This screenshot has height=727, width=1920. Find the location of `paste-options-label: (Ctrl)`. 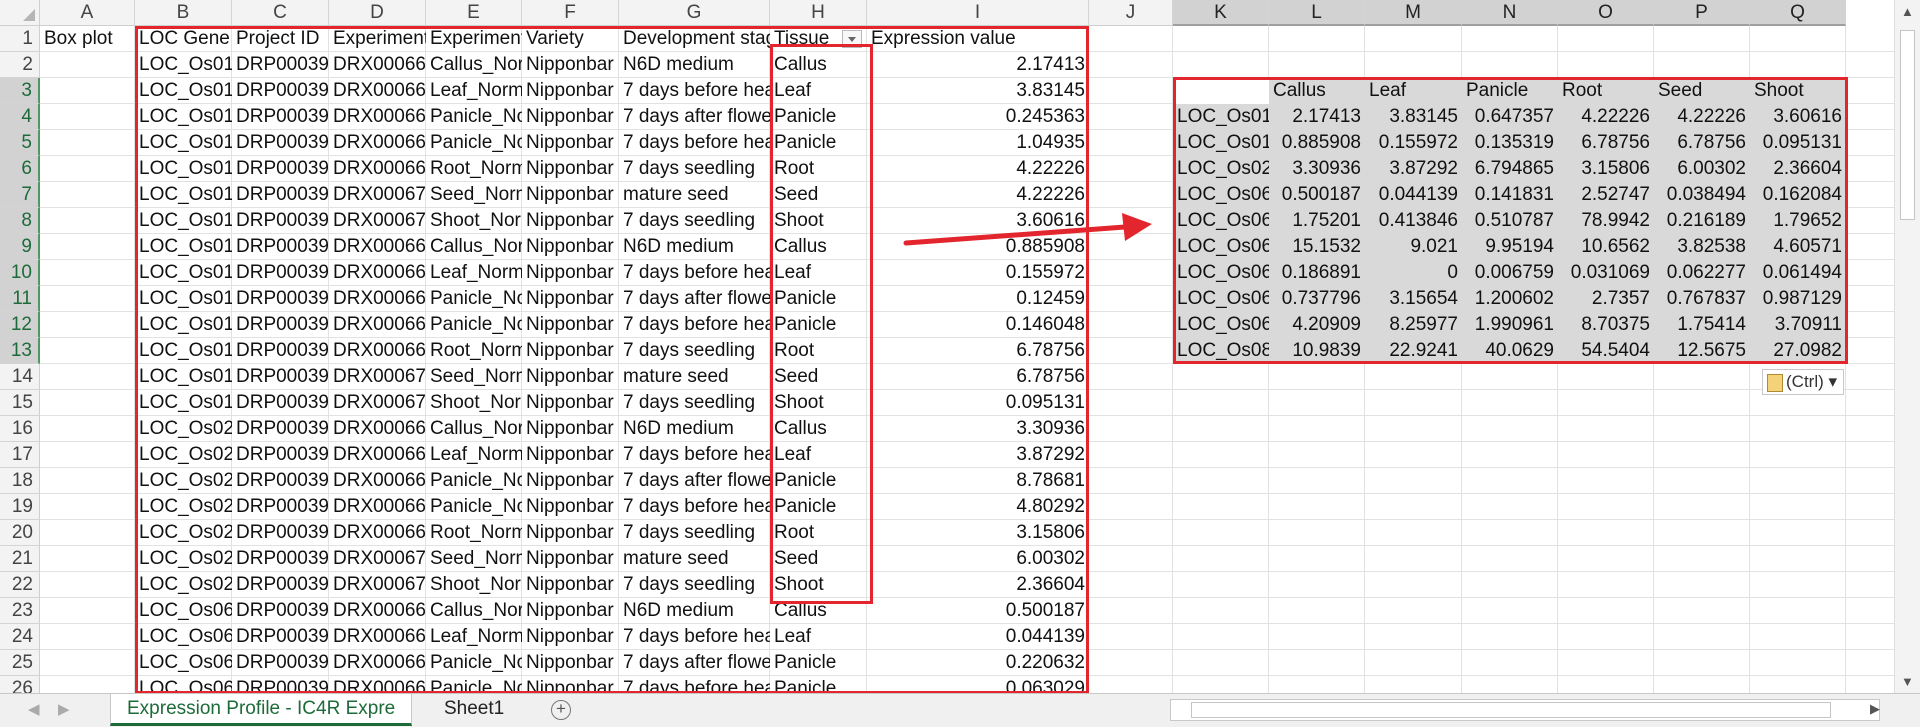

paste-options-label: (Ctrl) is located at coordinates (1805, 381).